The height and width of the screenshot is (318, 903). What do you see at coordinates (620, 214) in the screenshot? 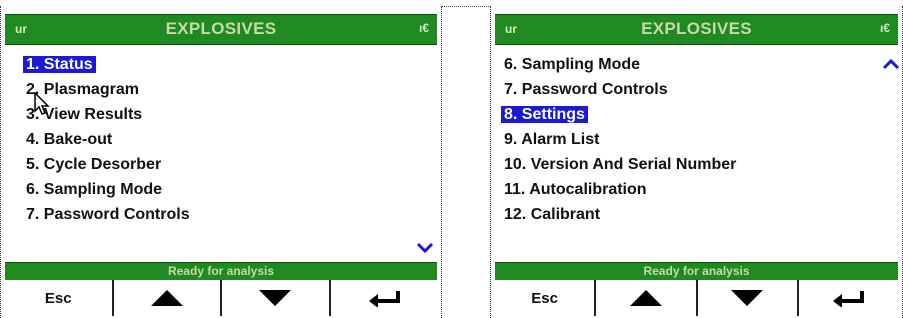
I see `menu-item-calibrant: 12. Calibrant` at bounding box center [620, 214].